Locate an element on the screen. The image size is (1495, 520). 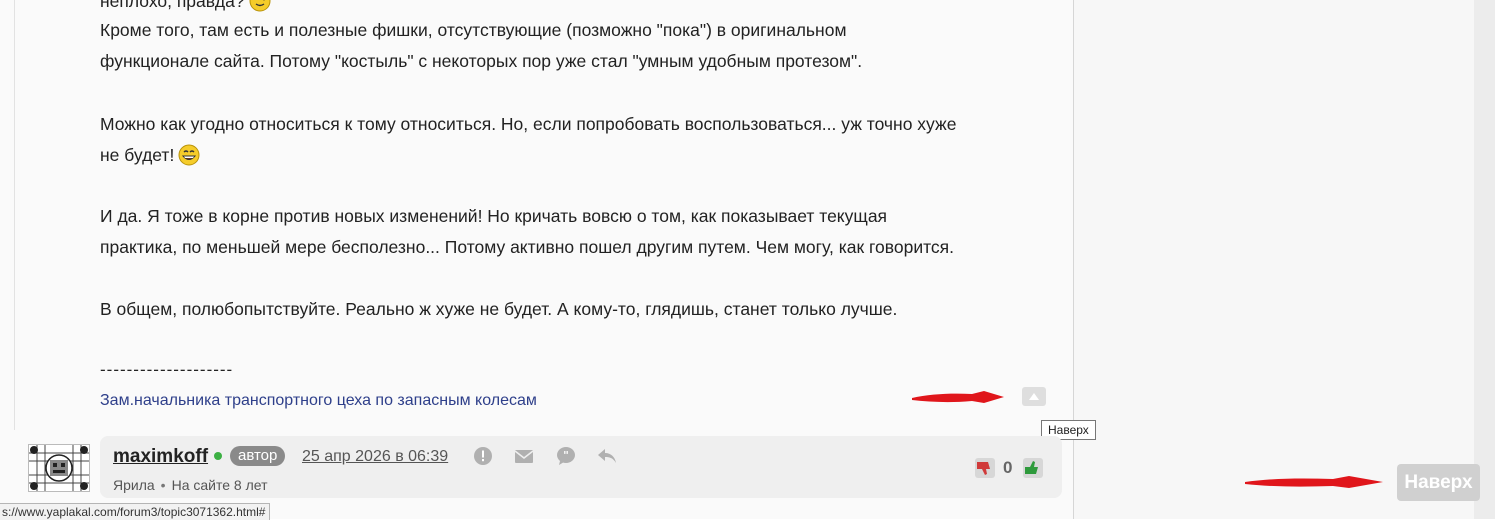
avatar-image is located at coordinates (59, 468).